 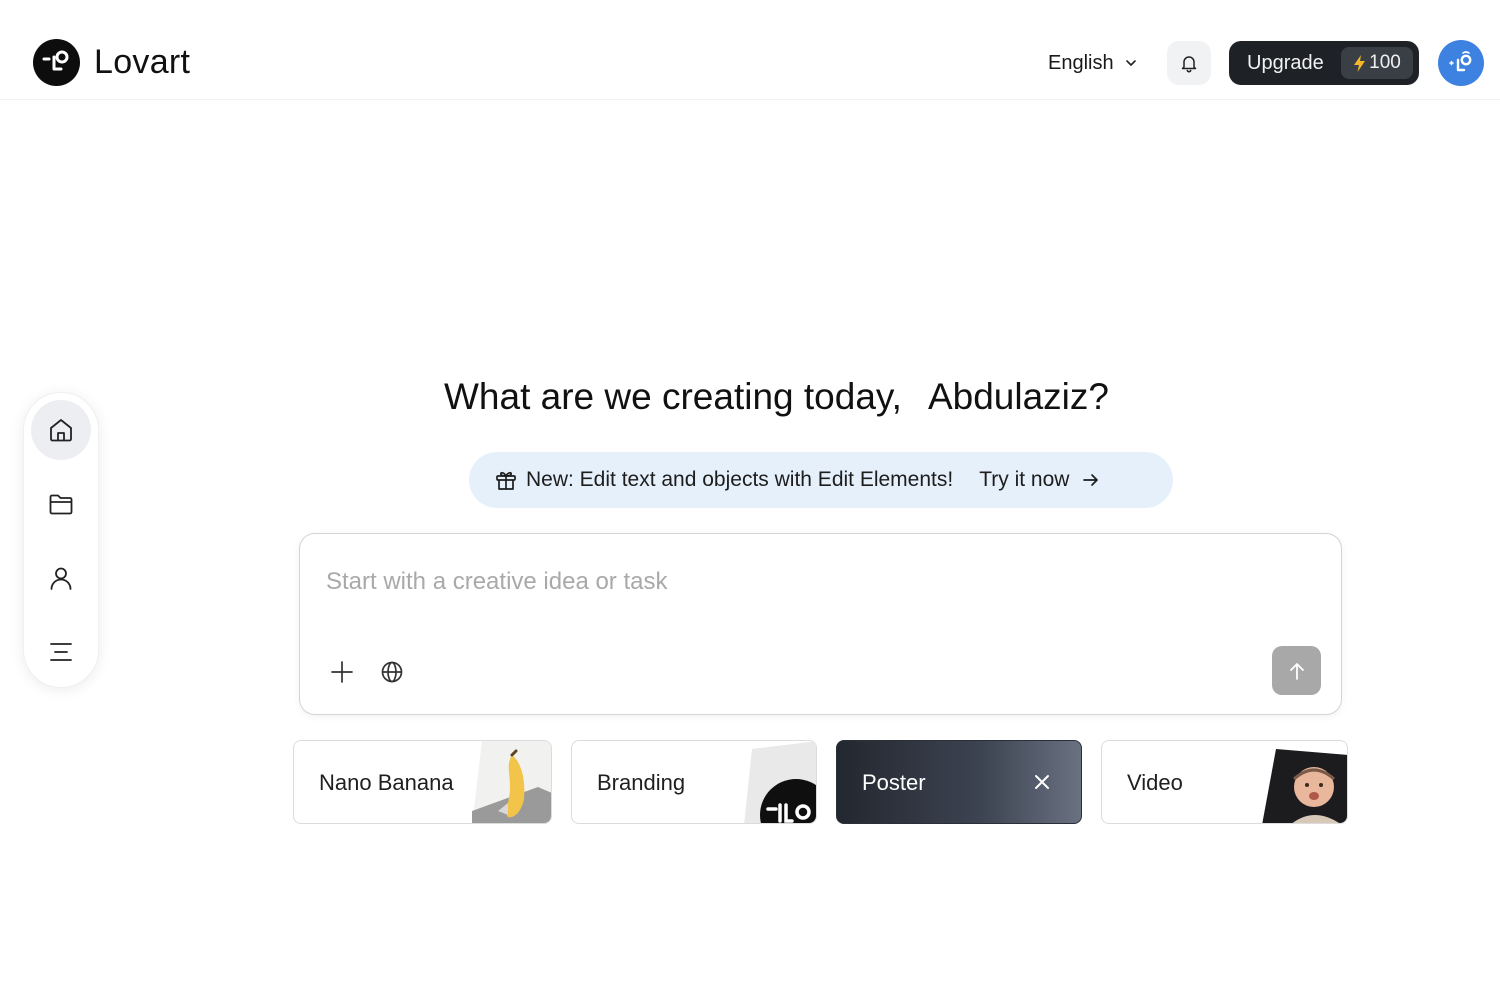 I want to click on sidebar, so click(x=61, y=540).